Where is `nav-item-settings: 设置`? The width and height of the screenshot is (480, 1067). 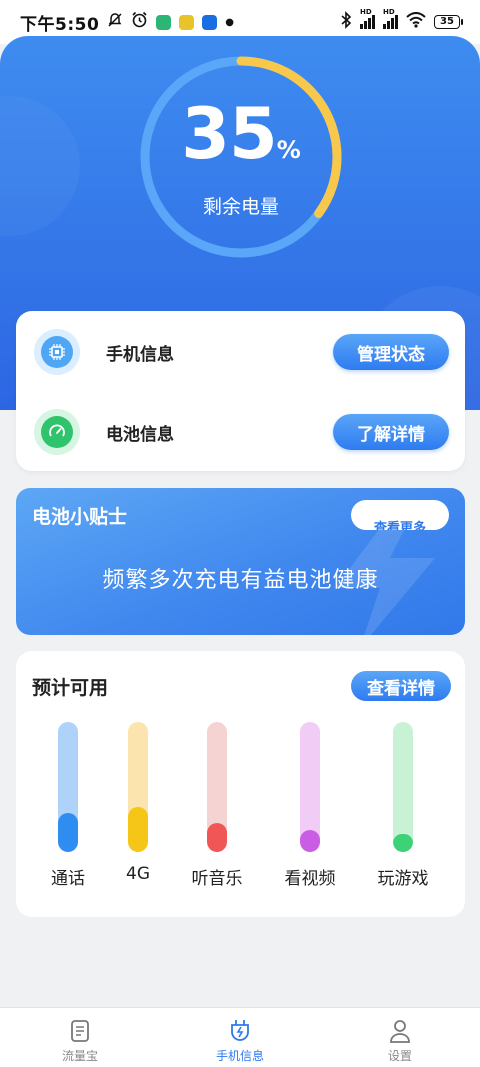
nav-item-settings: 设置 is located at coordinates (400, 1037).